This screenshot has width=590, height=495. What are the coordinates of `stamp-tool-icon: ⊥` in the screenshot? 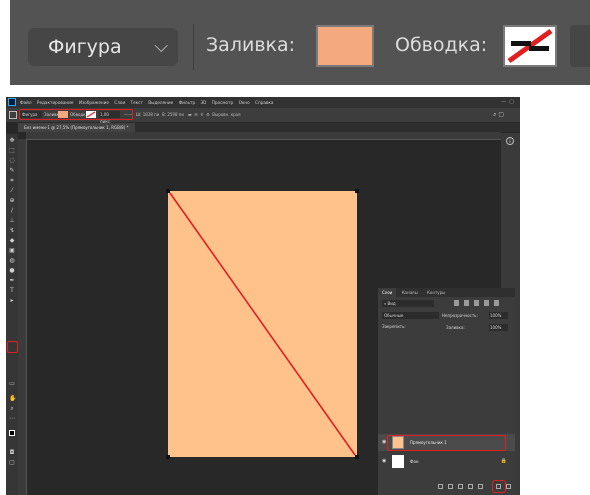 It's located at (12, 221).